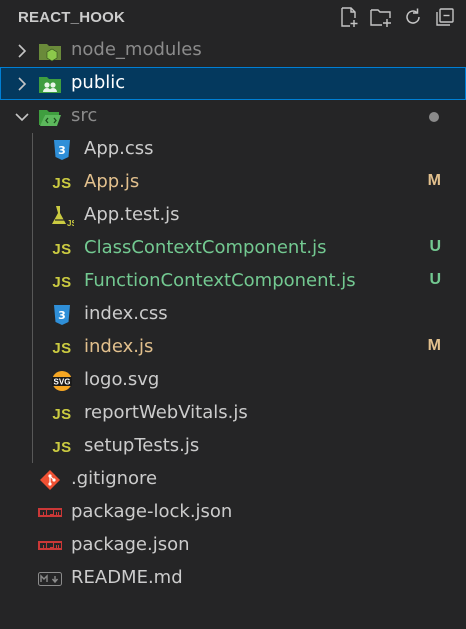 This screenshot has width=466, height=629. Describe the element at coordinates (397, 17) in the screenshot. I see `explorer-actions` at that location.